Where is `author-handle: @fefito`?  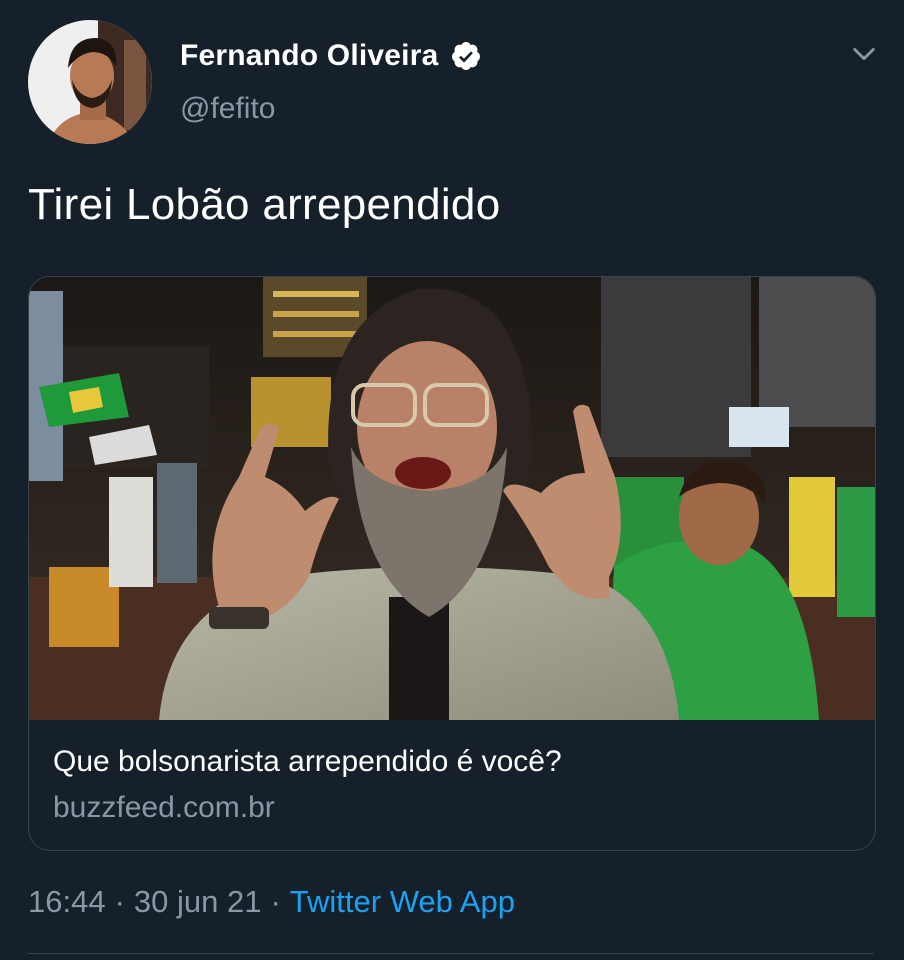
author-handle: @fefito is located at coordinates (228, 109).